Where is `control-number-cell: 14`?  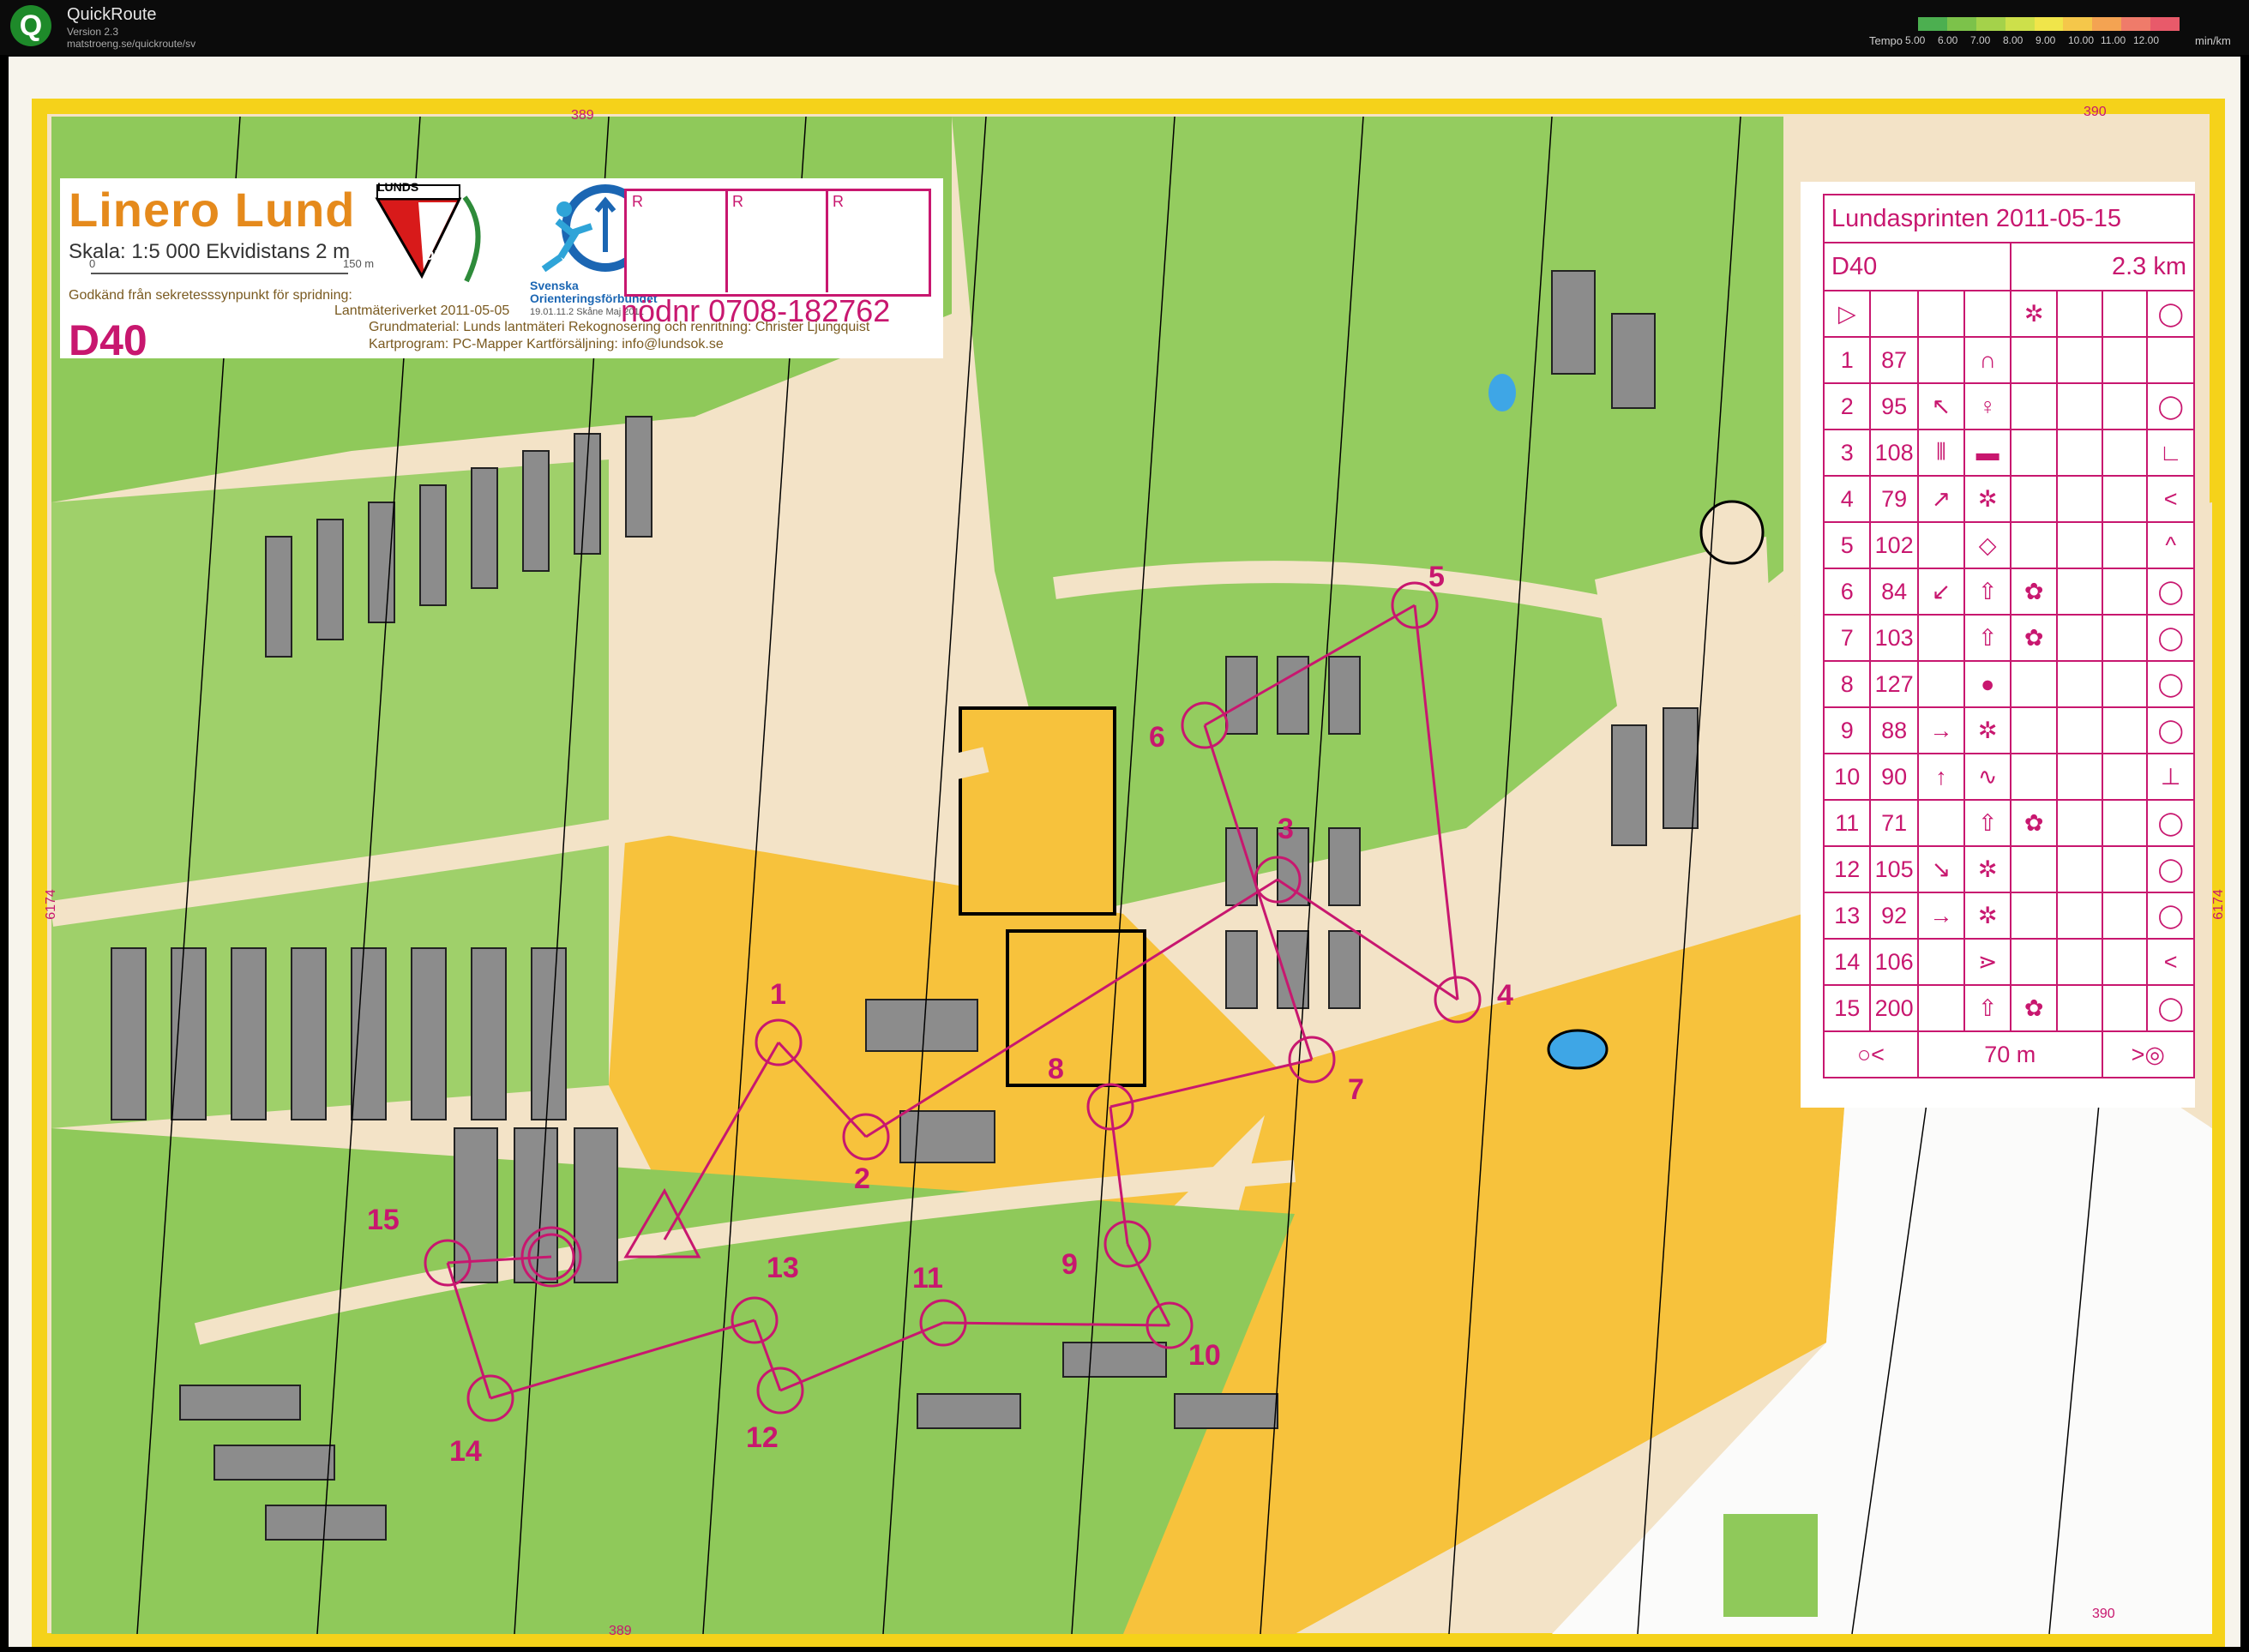 control-number-cell: 14 is located at coordinates (1847, 962).